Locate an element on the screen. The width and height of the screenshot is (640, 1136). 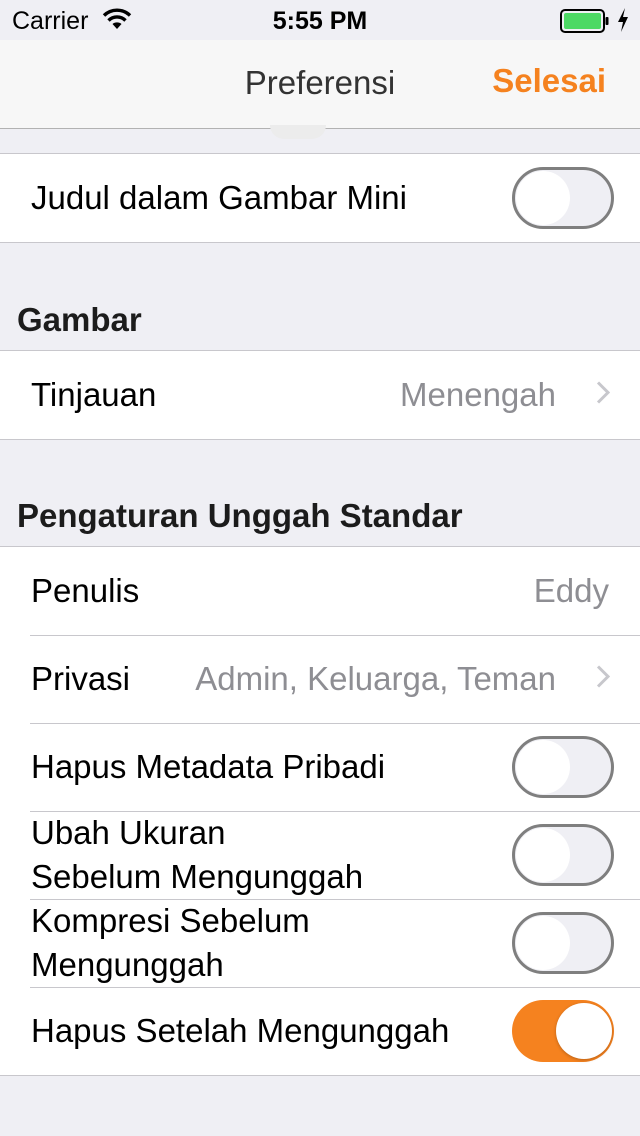
delete-after-upload-toggle is located at coordinates (563, 1031).